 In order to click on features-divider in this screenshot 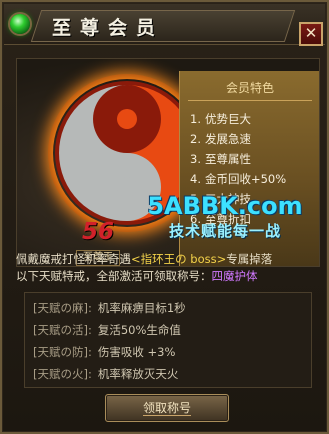, I will do `click(250, 100)`.